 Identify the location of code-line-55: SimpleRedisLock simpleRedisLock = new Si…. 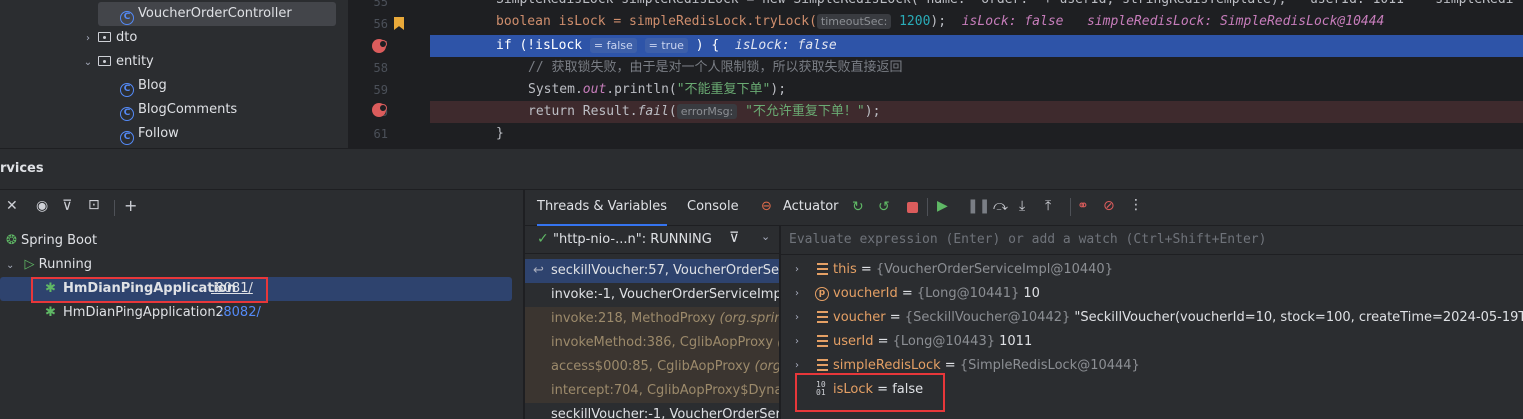
(976, 5).